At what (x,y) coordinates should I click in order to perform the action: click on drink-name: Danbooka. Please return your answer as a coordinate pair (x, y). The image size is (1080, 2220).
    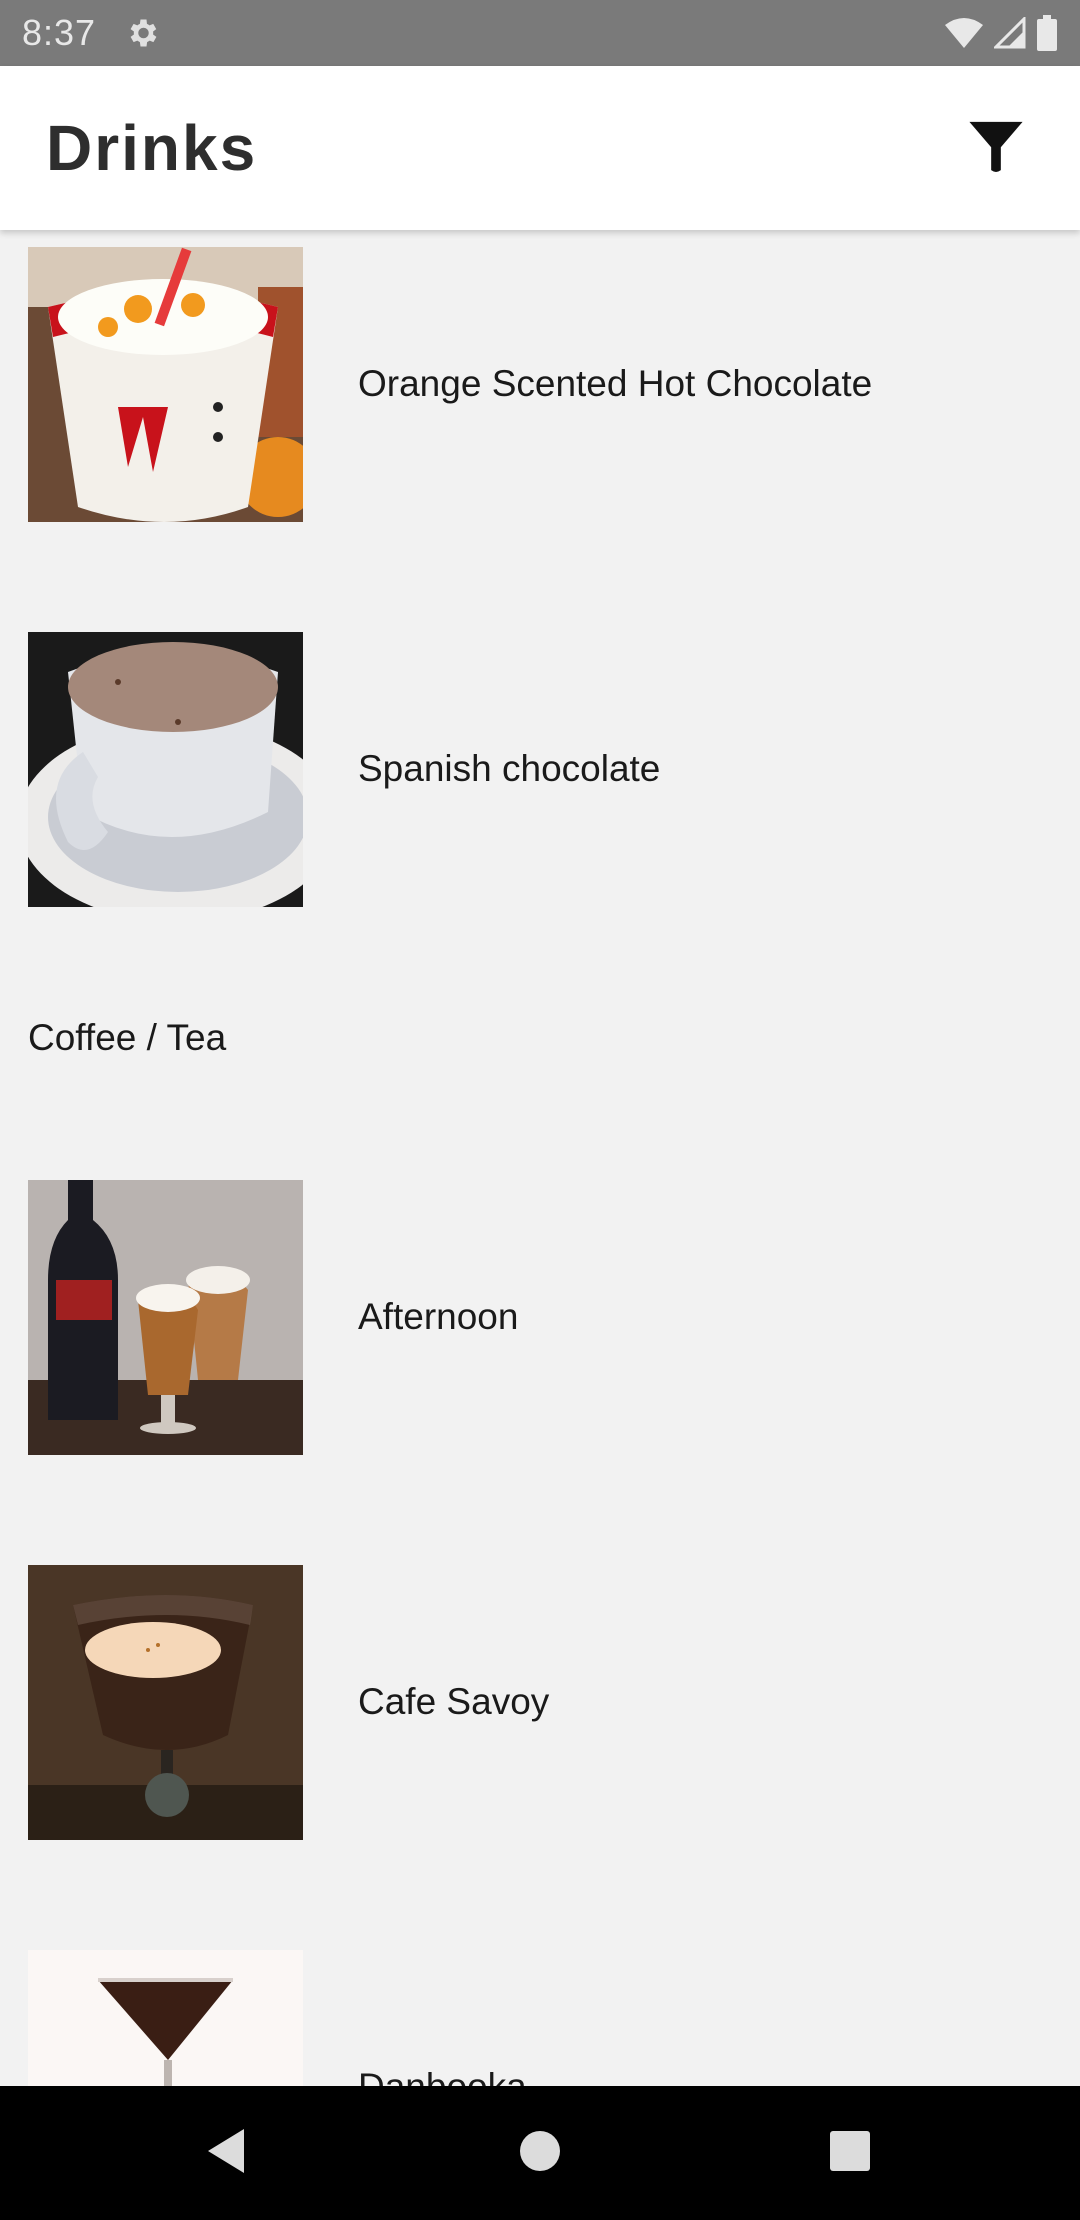
    Looking at the image, I should click on (442, 2076).